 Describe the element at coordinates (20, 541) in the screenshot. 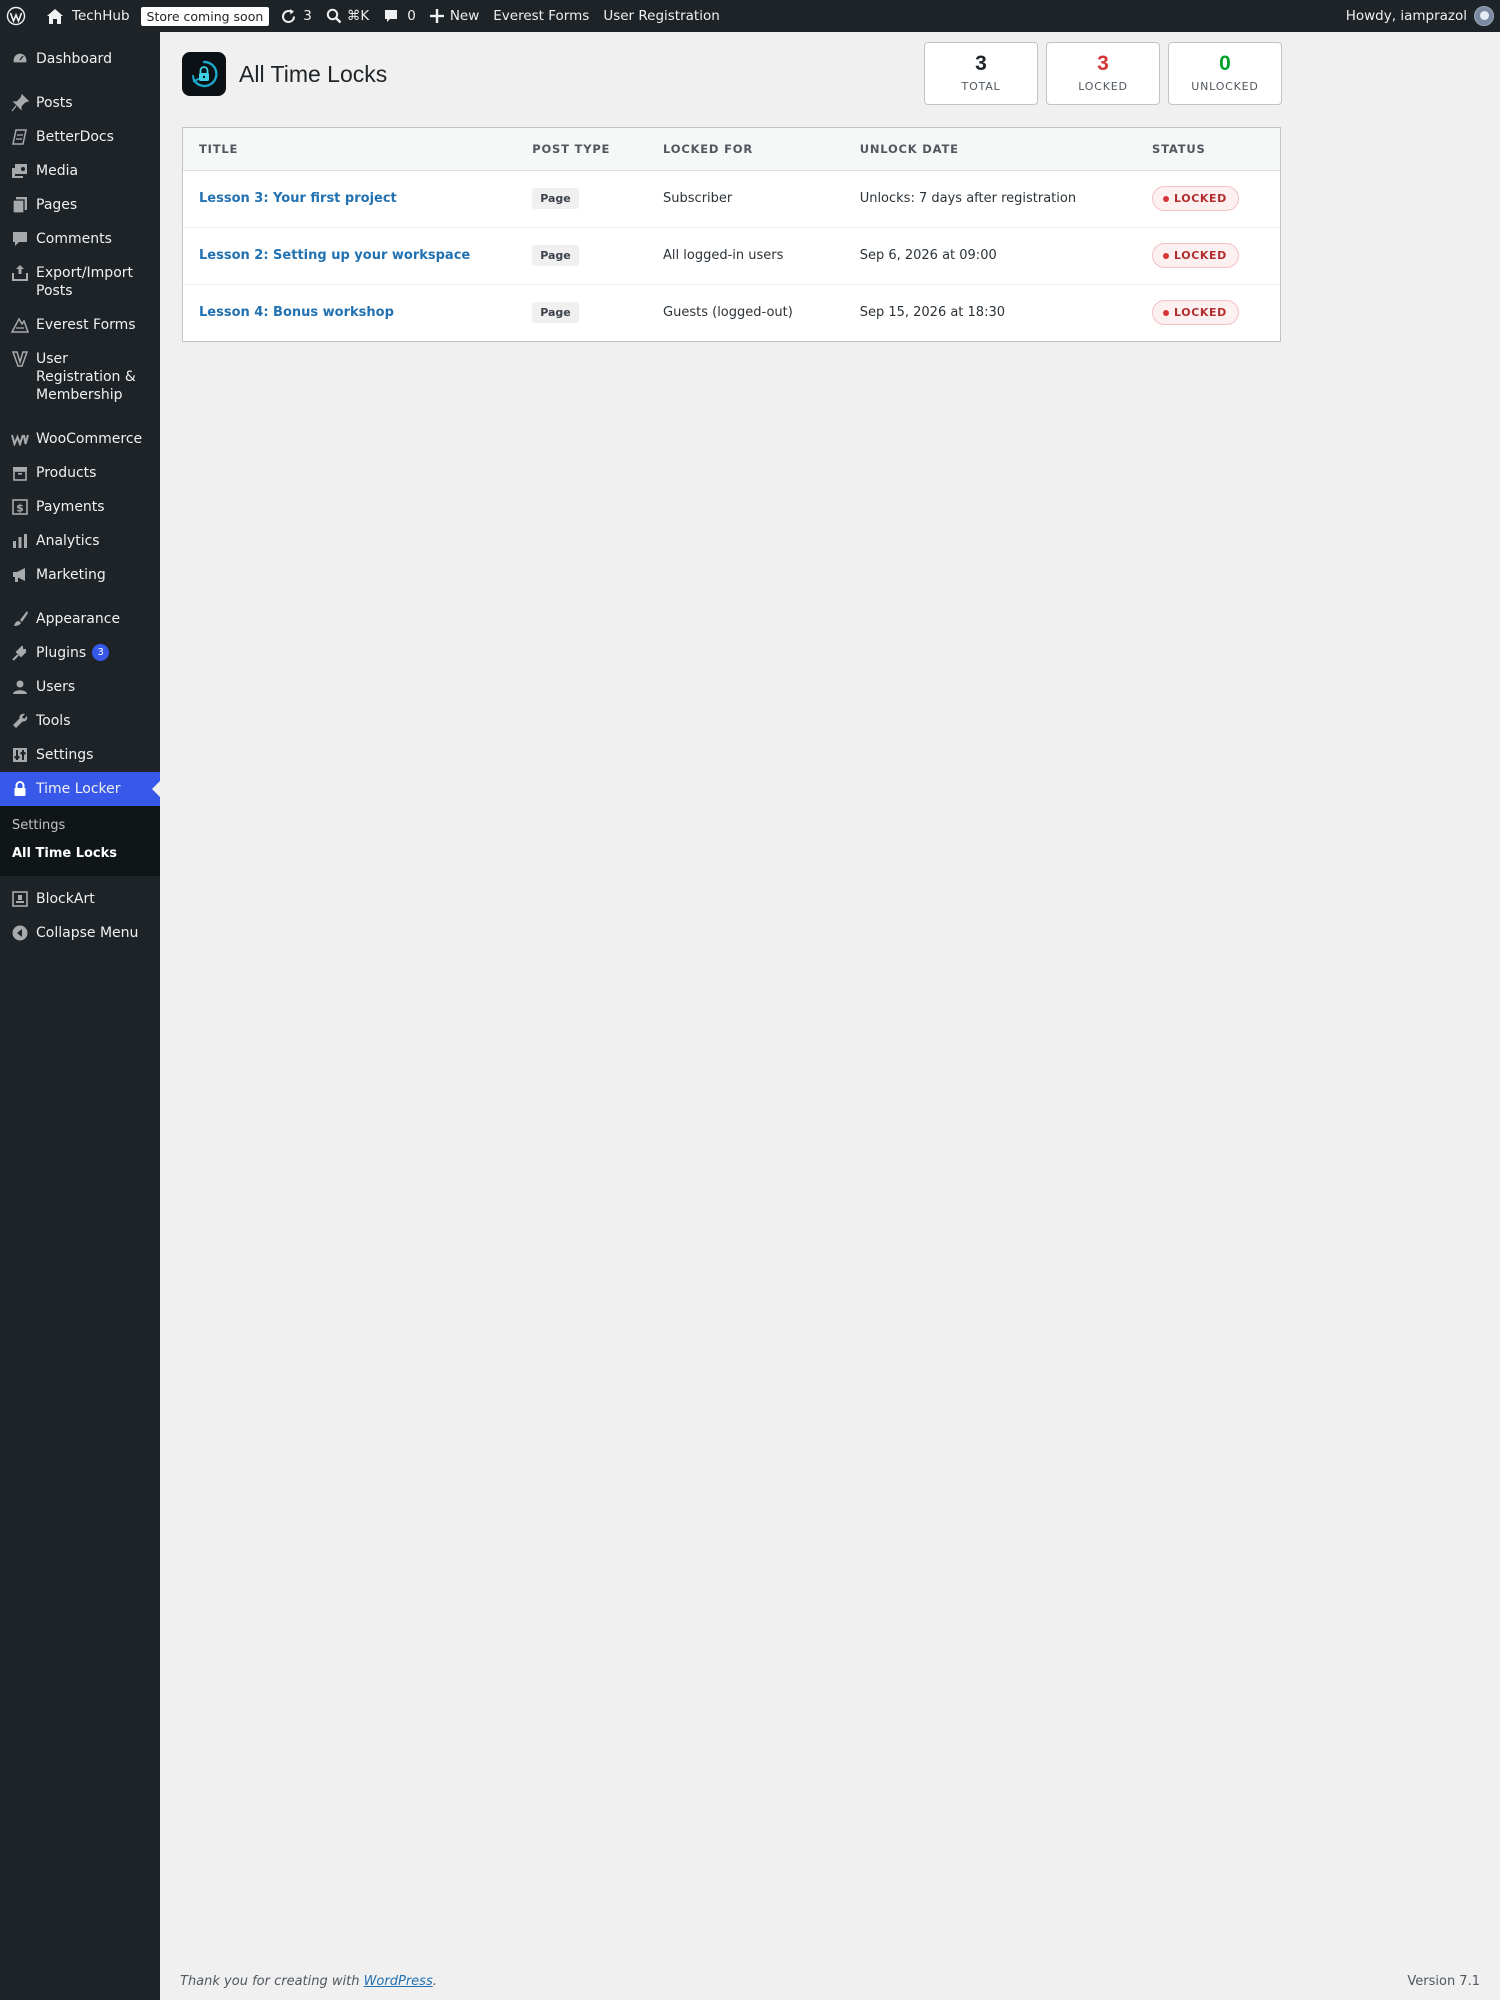

I see `analytics-icon` at that location.